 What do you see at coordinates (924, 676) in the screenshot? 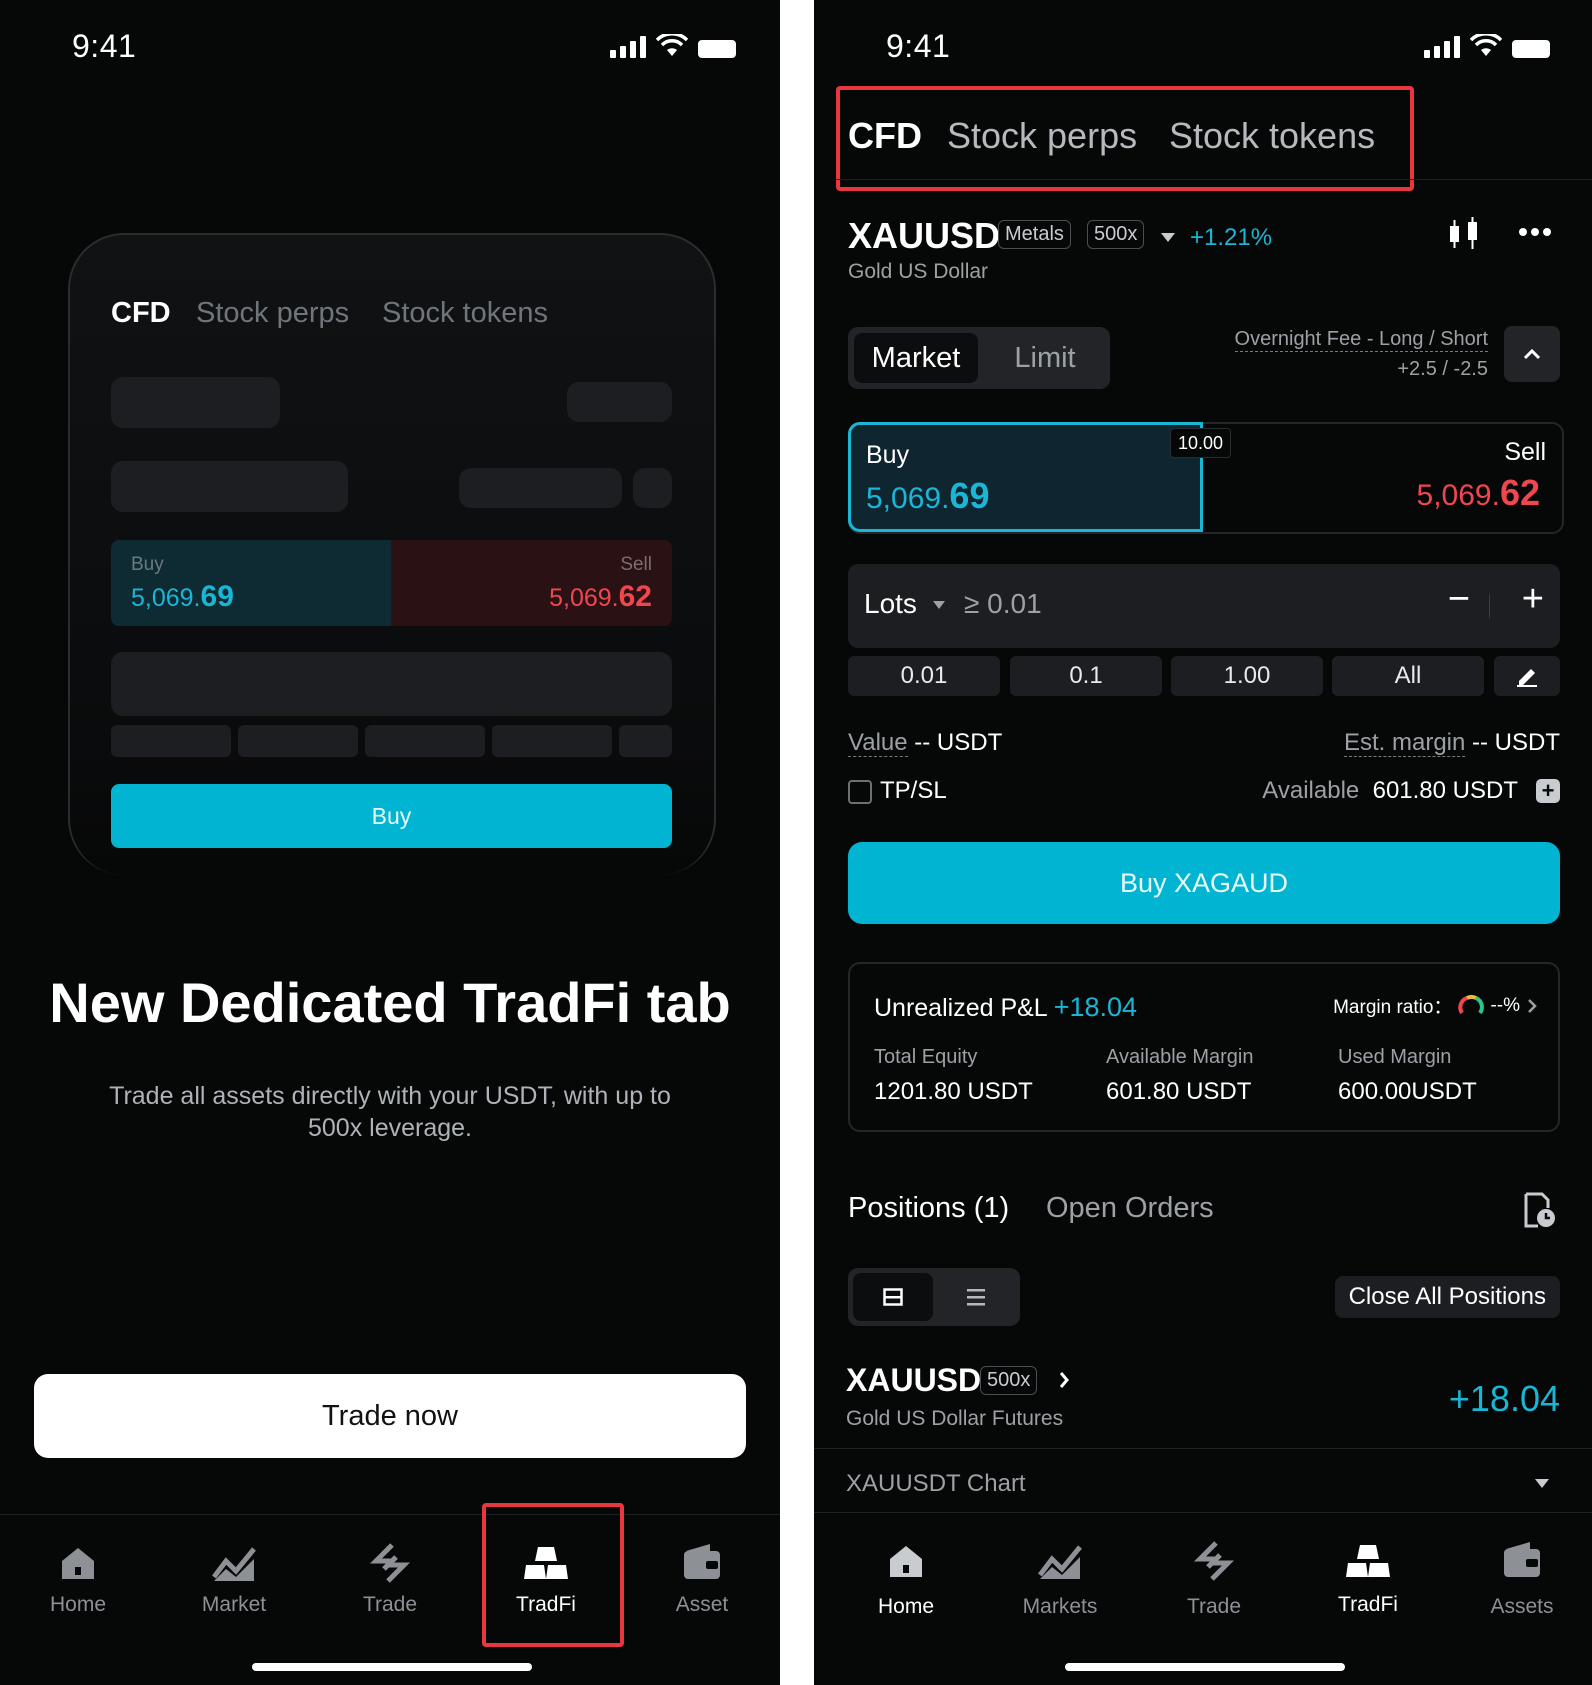
I see `quick-amount-001: 0.01` at bounding box center [924, 676].